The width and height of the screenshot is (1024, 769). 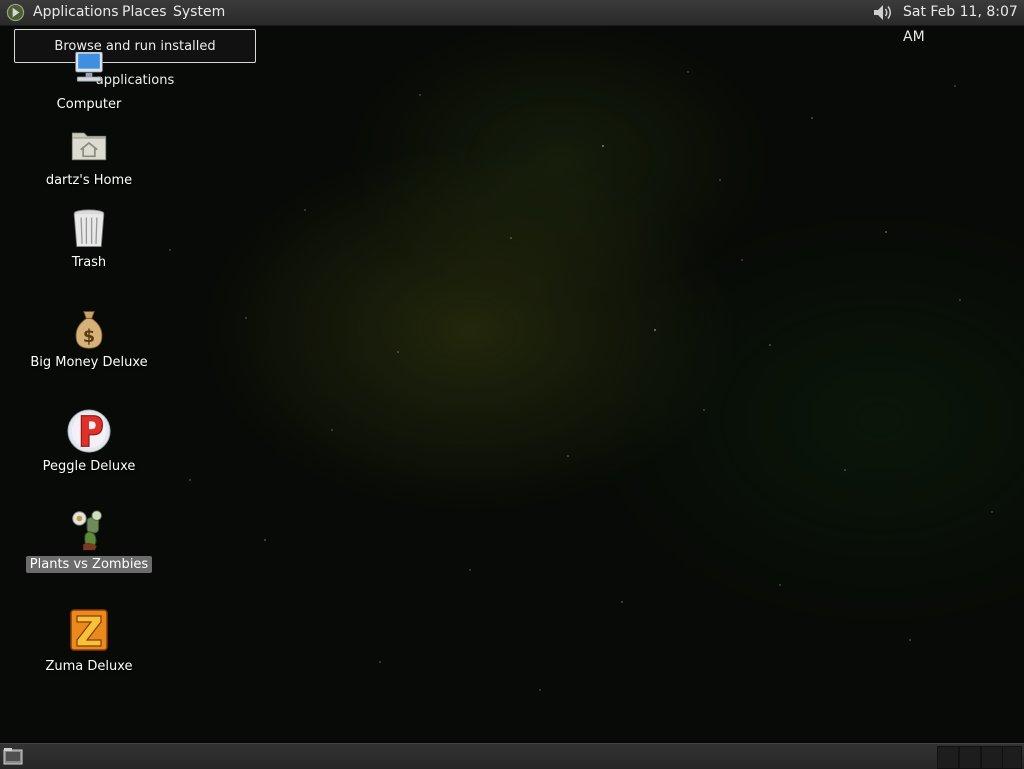 I want to click on money-bag-icon: $, so click(x=89, y=330).